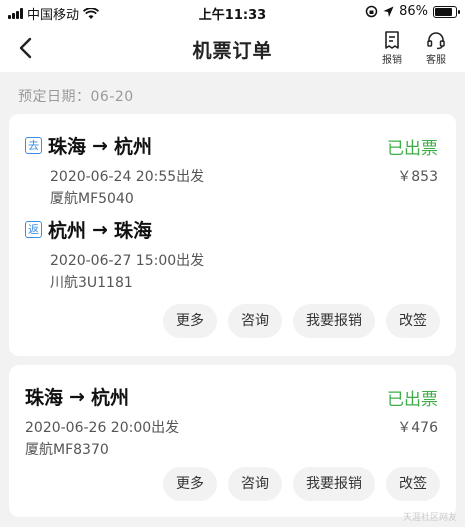 The height and width of the screenshot is (527, 465). I want to click on departure-time: 2020-06-26 20:00出发, so click(102, 428).